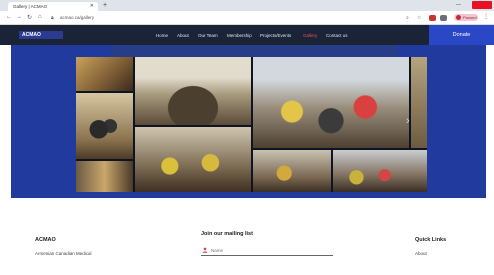  Describe the element at coordinates (407, 18) in the screenshot. I see `search-icon: ⌕` at that location.